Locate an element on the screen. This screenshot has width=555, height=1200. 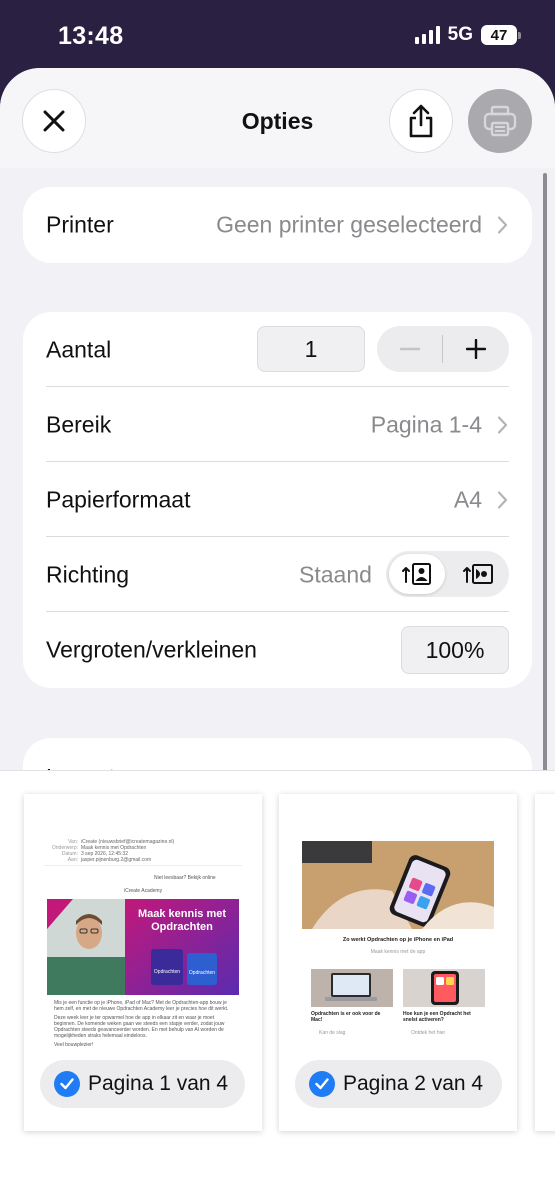
paper-size-row: Papierformaat A4 is located at coordinates (277, 499).